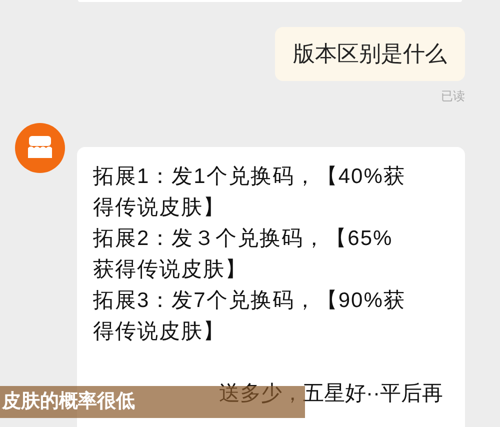 This screenshot has height=427, width=500. What do you see at coordinates (453, 96) in the screenshot?
I see `read-status: 已读` at bounding box center [453, 96].